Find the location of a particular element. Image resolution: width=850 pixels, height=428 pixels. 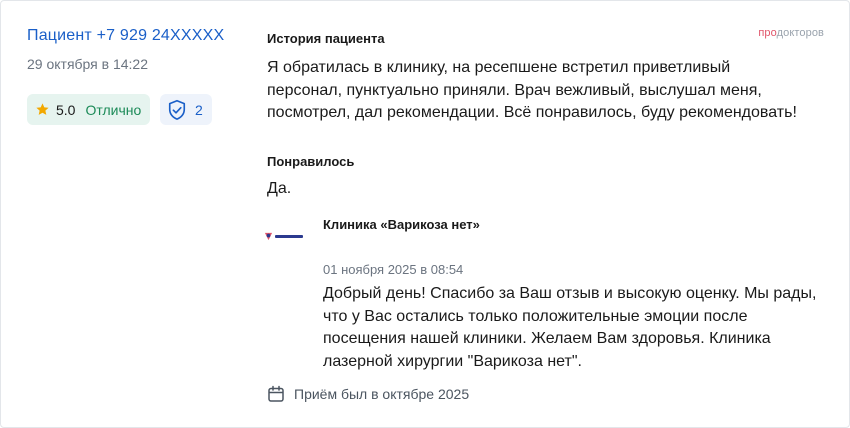

reply-date: 01 ноября 2025 в 08:54 is located at coordinates (393, 269).